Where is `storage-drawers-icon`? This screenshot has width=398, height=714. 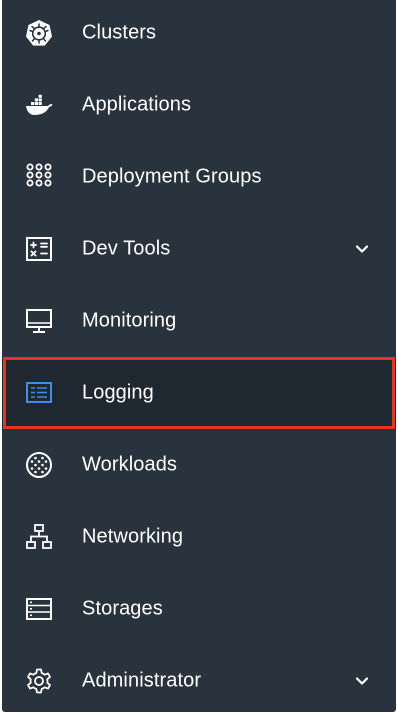
storage-drawers-icon is located at coordinates (39, 609).